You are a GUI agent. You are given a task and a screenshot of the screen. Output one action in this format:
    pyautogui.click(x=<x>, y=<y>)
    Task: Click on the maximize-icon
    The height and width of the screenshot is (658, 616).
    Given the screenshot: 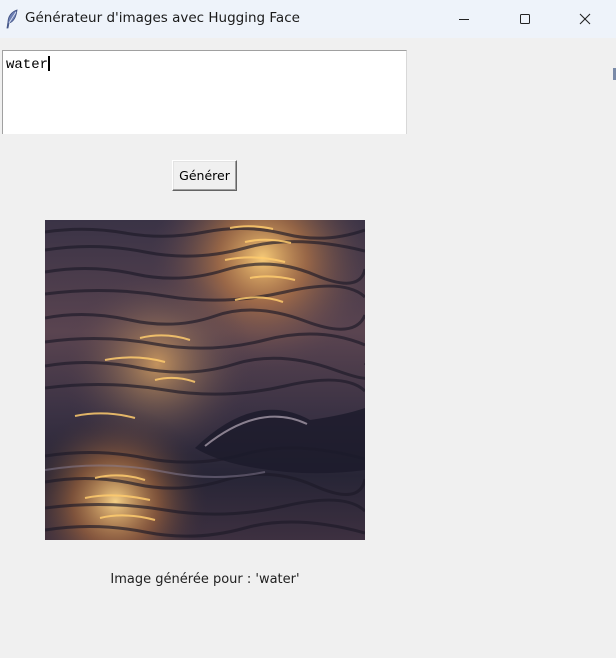 What is the action you would take?
    pyautogui.click(x=525, y=19)
    